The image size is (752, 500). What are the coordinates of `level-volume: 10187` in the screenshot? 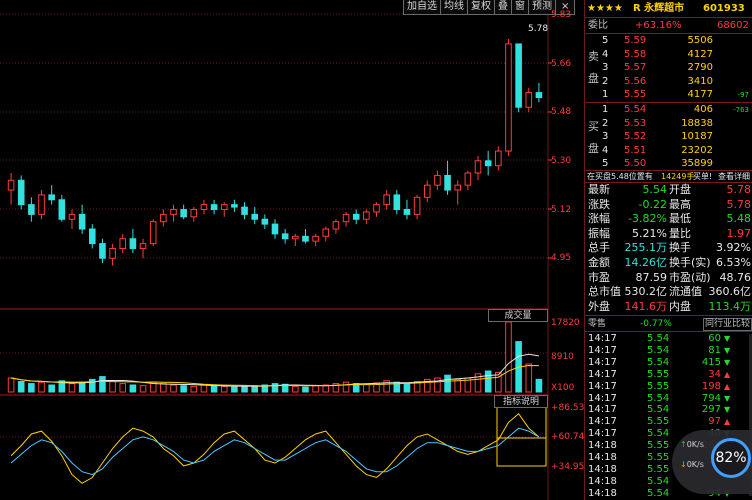 It's located at (697, 137).